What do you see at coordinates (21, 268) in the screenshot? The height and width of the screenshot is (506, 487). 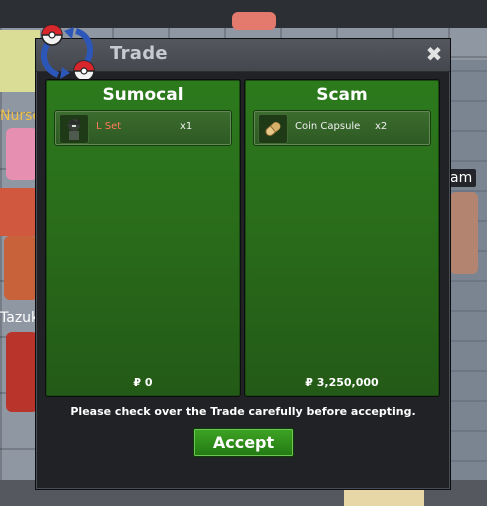 I see `npc-sprite` at bounding box center [21, 268].